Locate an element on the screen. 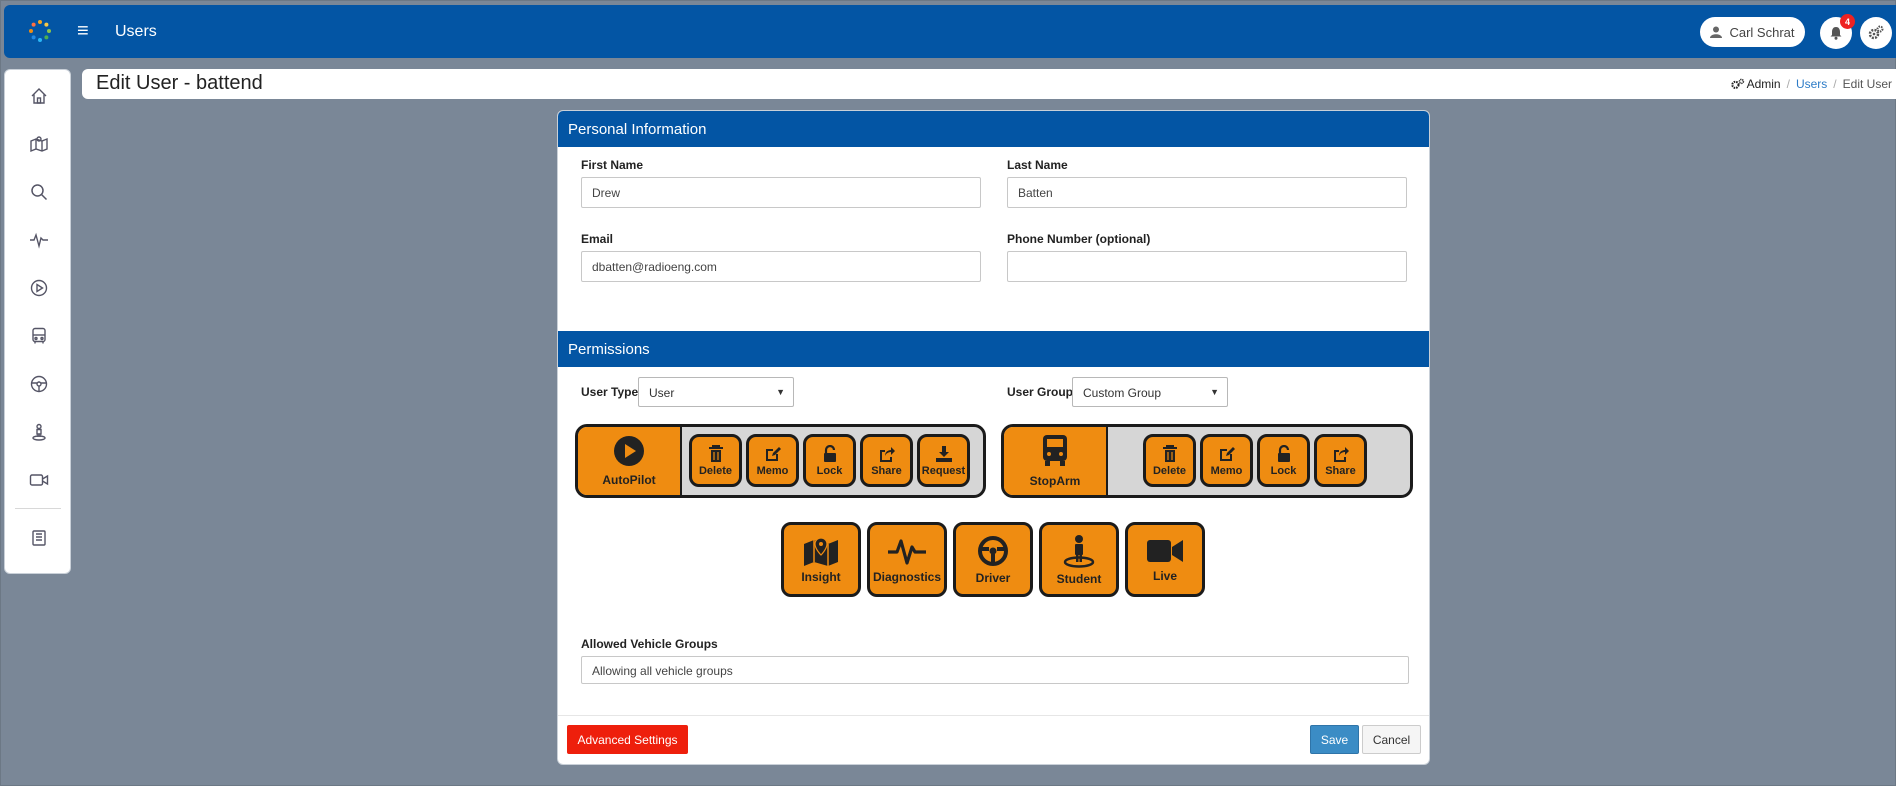 The width and height of the screenshot is (1896, 786). autopilot-request-toggle: Request is located at coordinates (943, 460).